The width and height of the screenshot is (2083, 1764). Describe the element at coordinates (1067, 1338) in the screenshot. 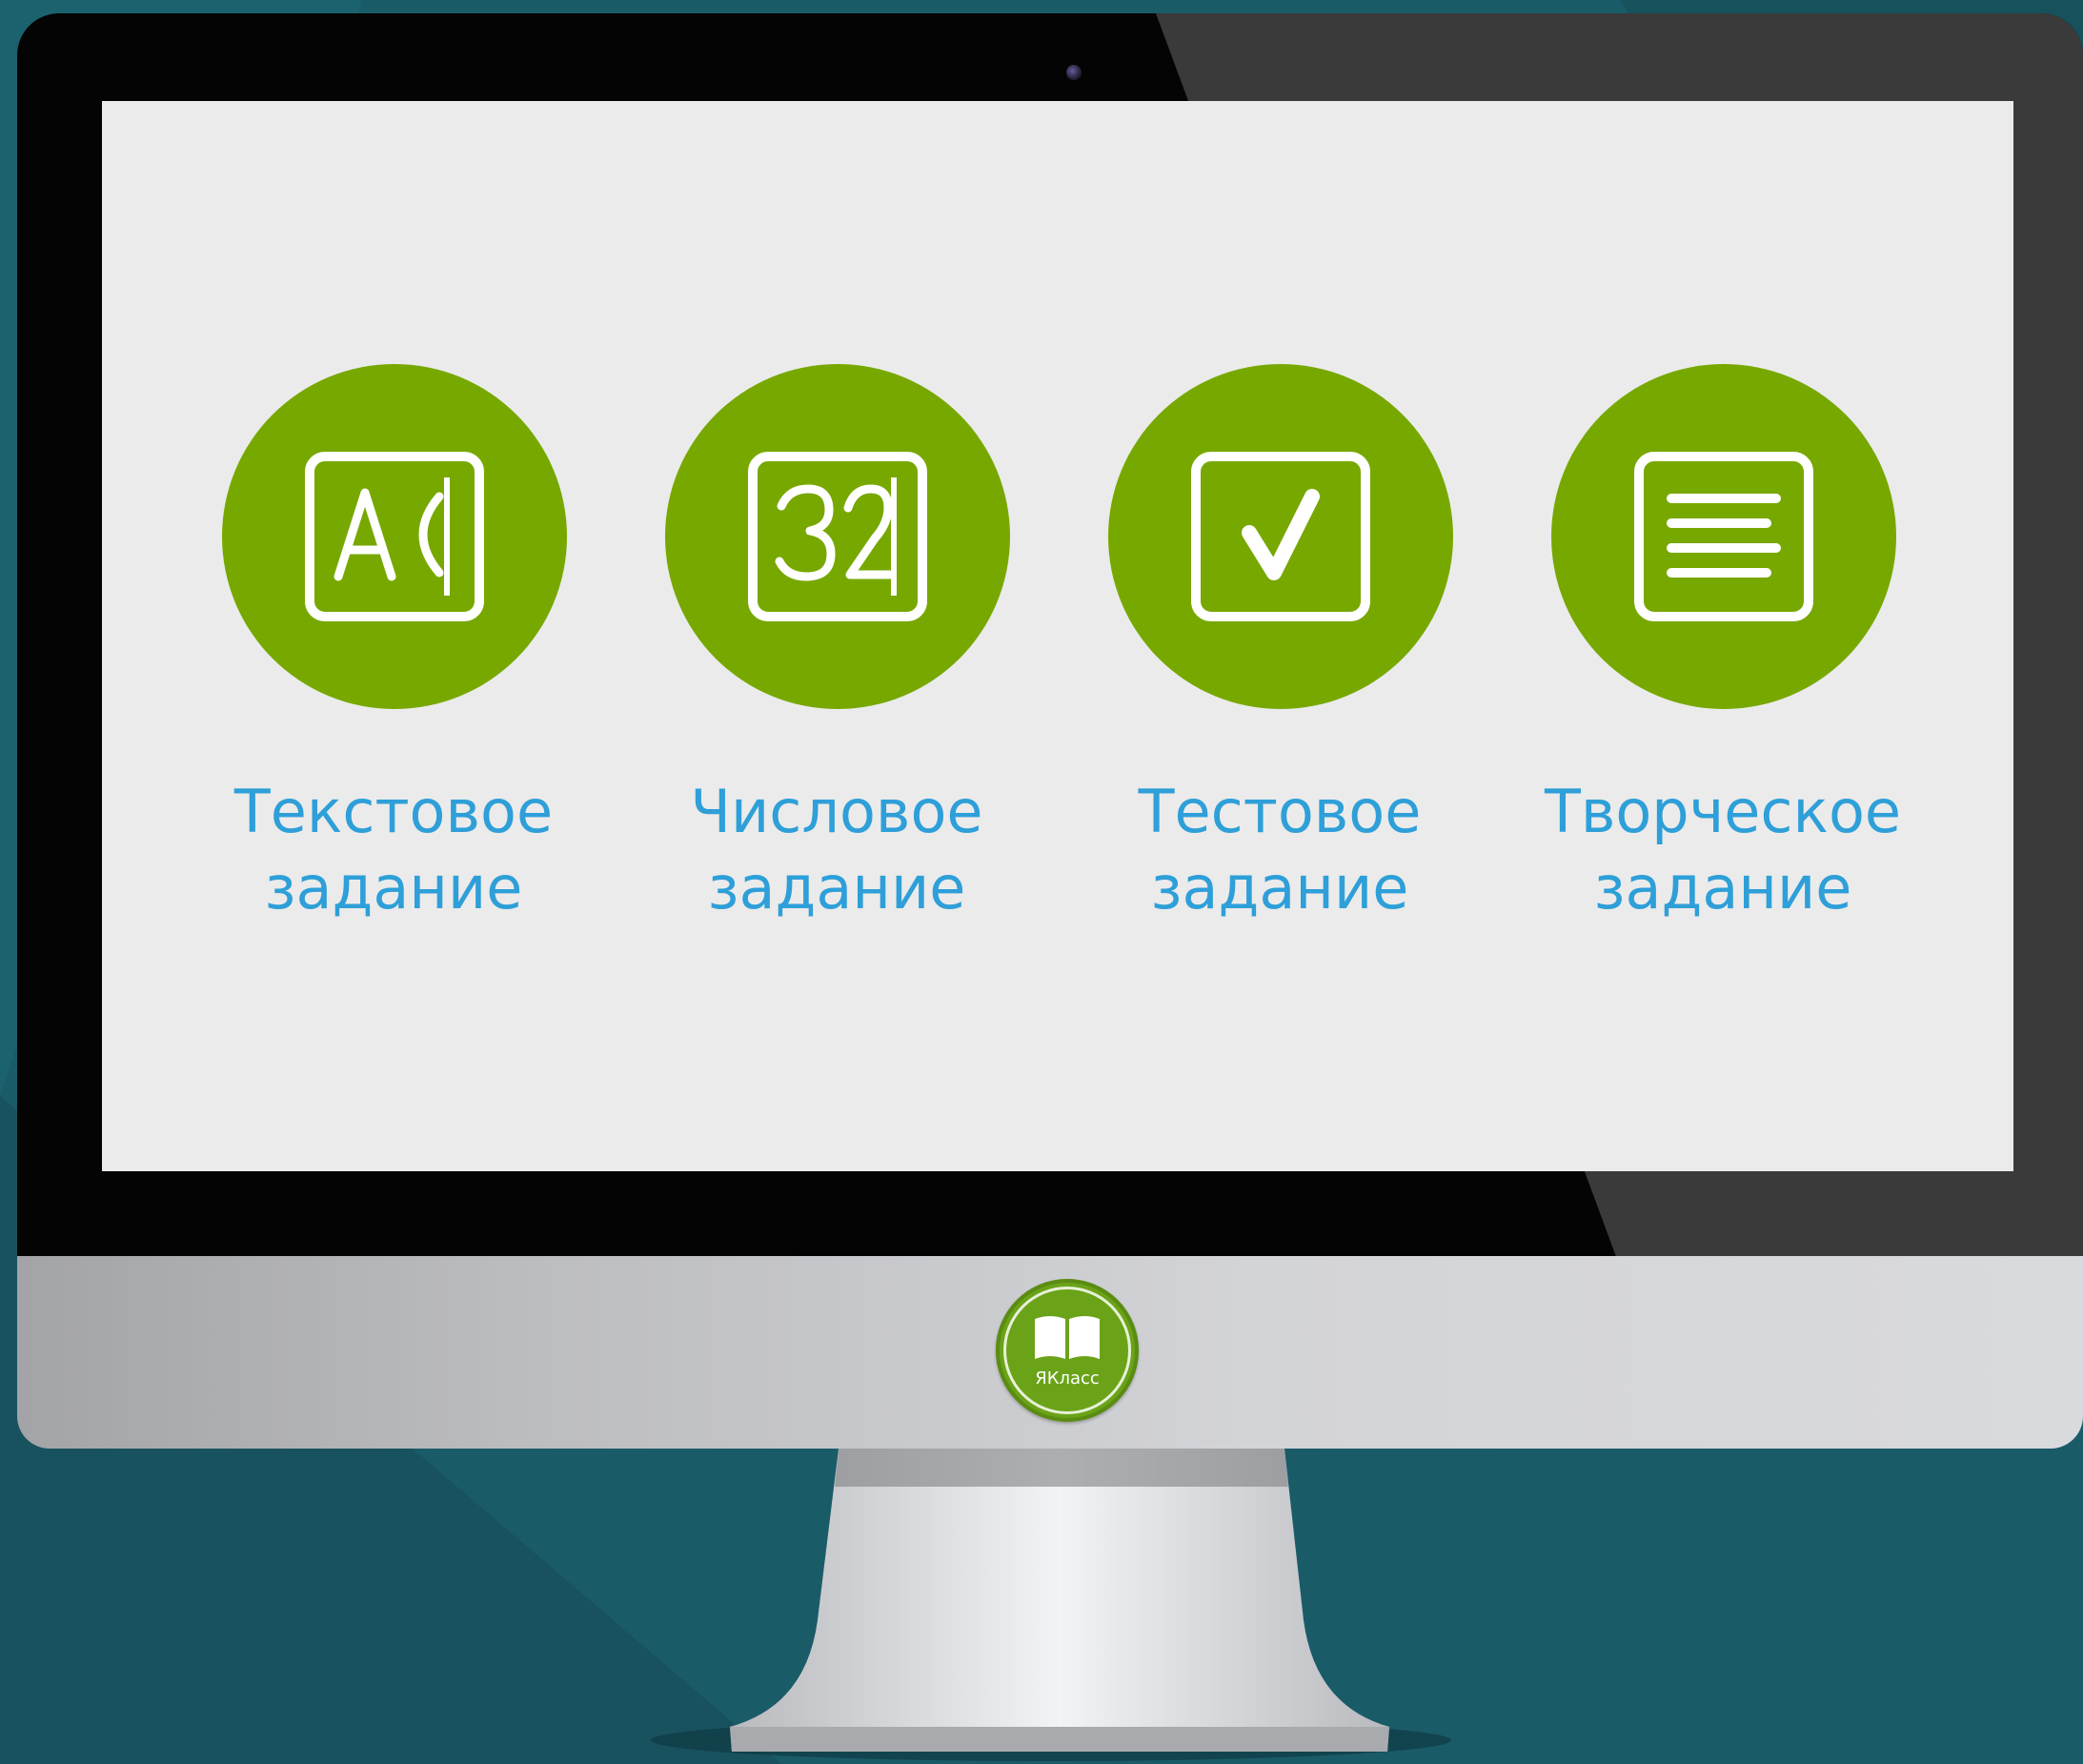

I see `book-icon` at that location.